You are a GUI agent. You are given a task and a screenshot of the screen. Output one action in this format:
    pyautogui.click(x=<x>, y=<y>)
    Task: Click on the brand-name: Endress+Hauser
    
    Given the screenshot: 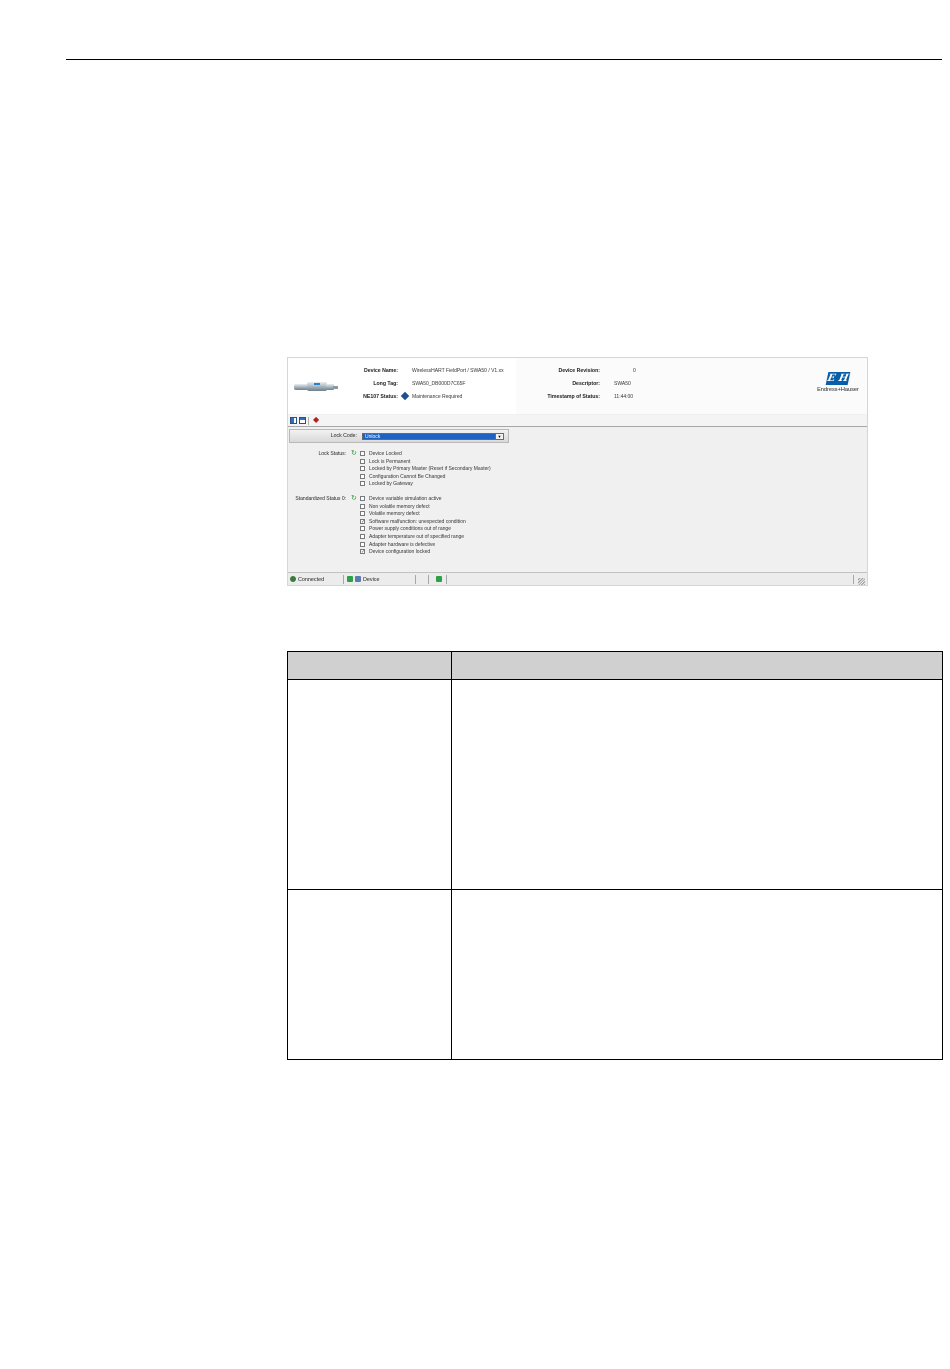 What is the action you would take?
    pyautogui.click(x=838, y=390)
    